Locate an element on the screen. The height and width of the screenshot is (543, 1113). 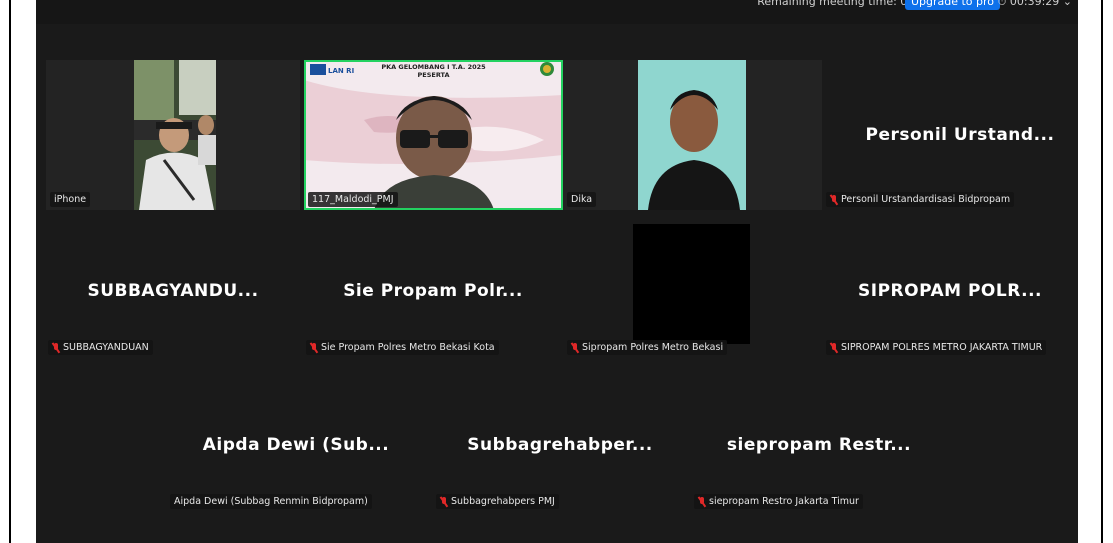
participant-tile-subbagrehabpers: Subbagrehabper... Subbagrehabpers PMJ is located at coordinates (560, 445).